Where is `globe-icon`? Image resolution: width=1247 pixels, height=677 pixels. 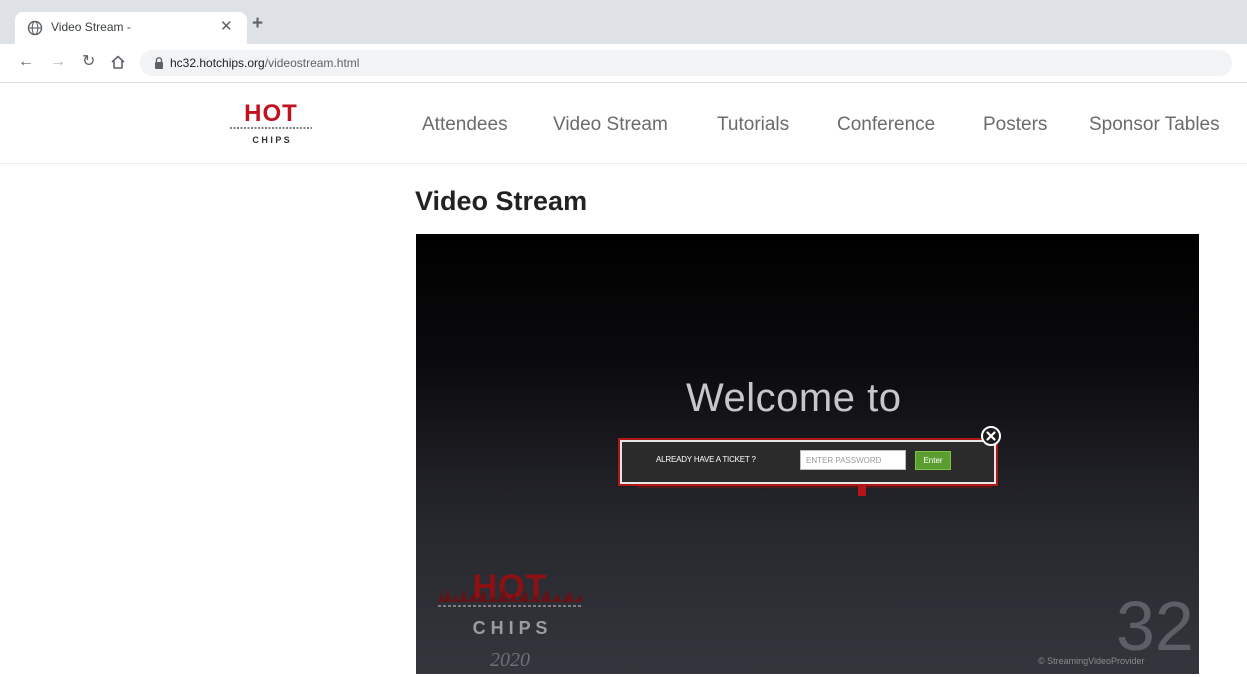 globe-icon is located at coordinates (35, 28).